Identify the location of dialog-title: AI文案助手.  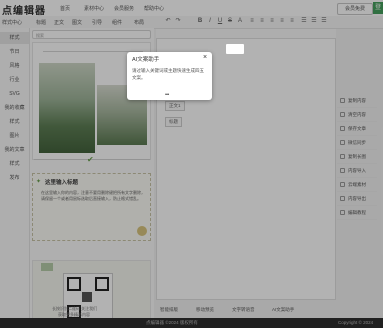
(146, 60).